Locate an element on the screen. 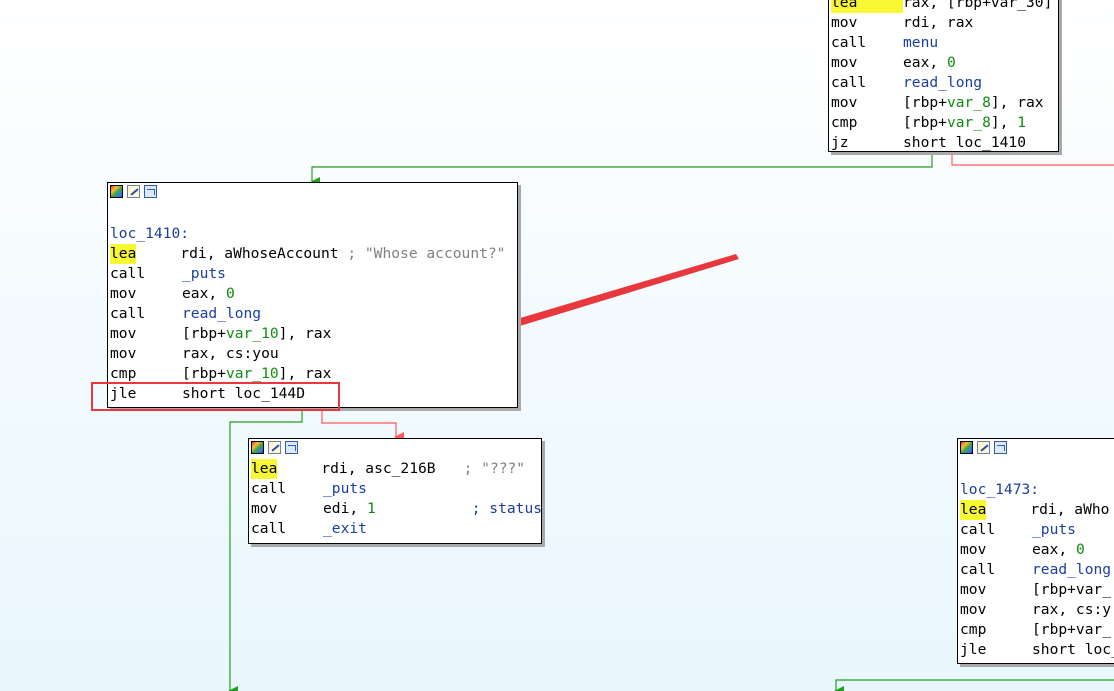 The image size is (1114, 691). edge-jz-false is located at coordinates (1032, 159).